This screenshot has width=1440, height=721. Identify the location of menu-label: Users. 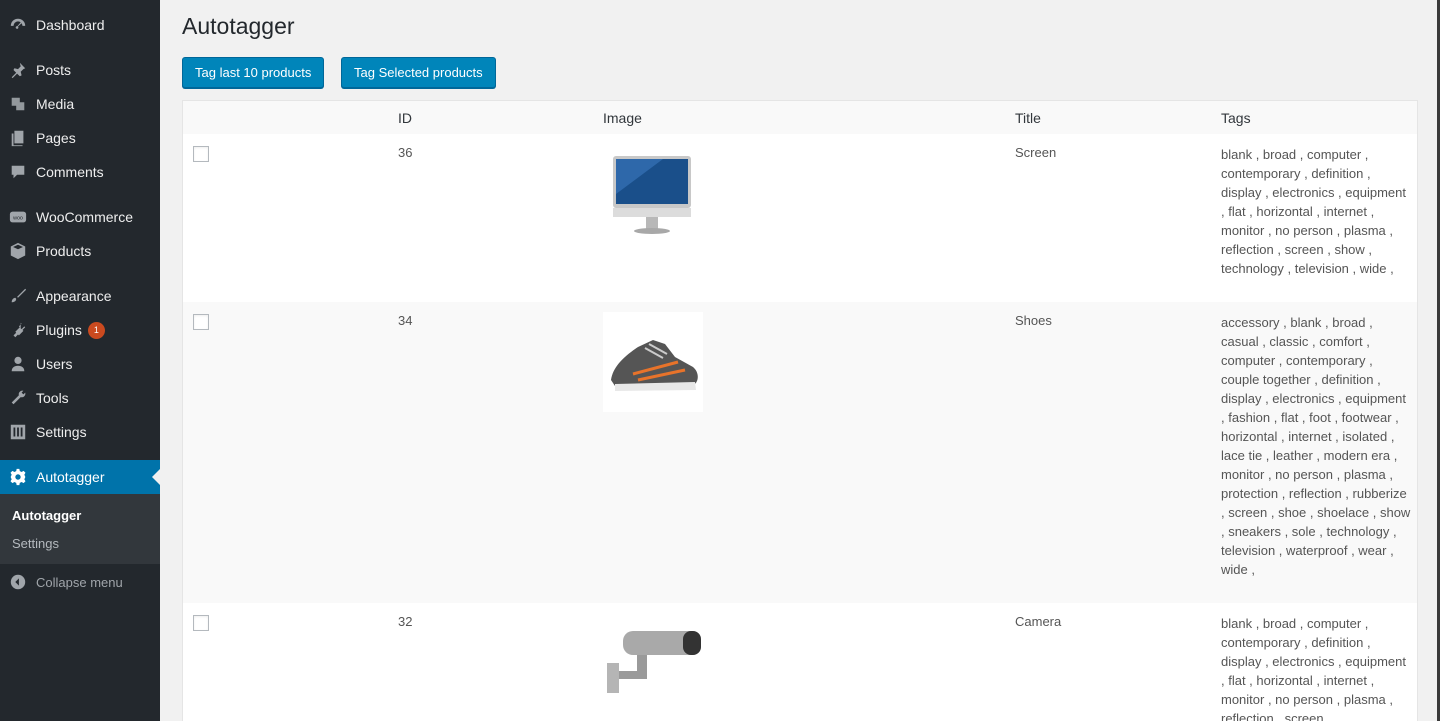
(54, 364).